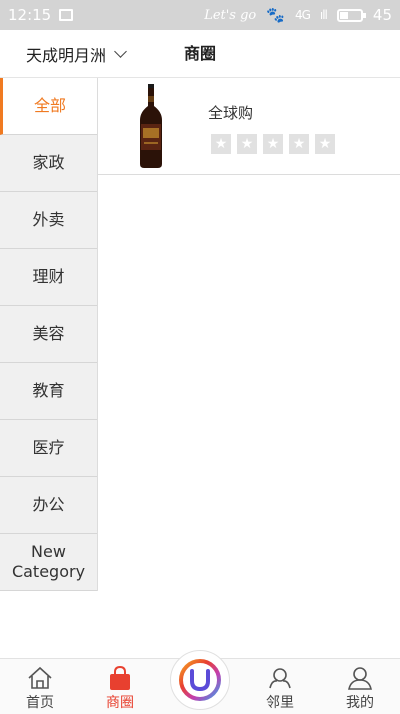 The height and width of the screenshot is (714, 400). I want to click on sidebar-item-medical: 医疗, so click(48, 448).